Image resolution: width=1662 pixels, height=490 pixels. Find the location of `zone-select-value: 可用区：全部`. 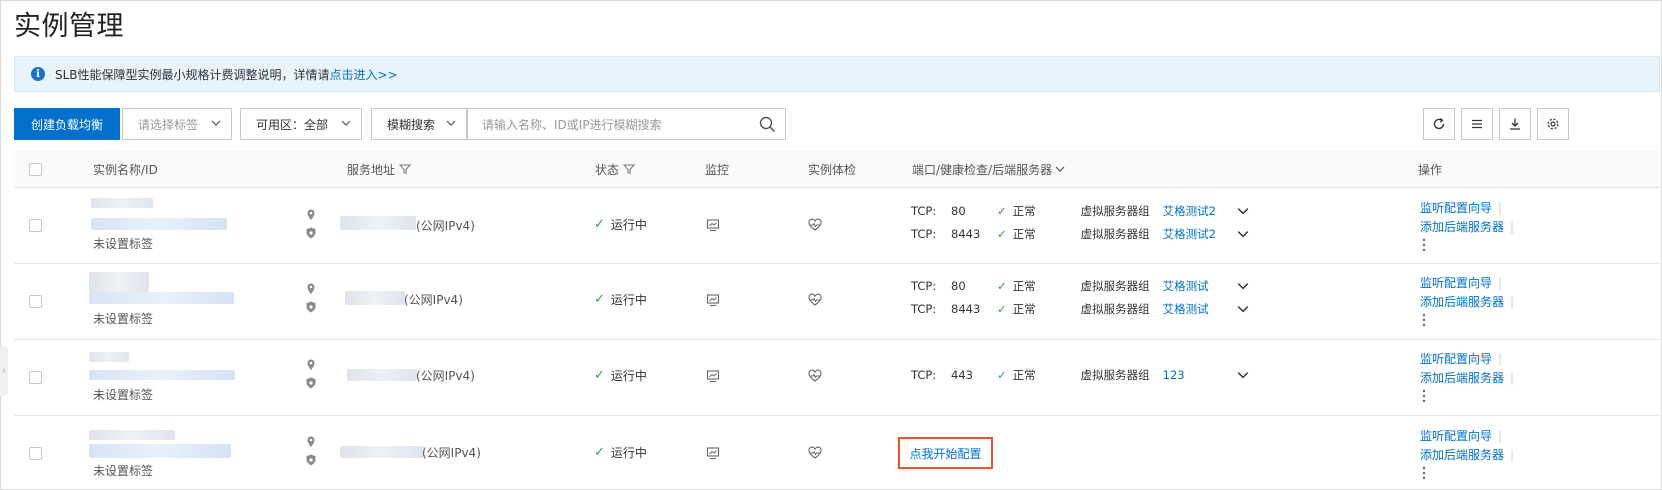

zone-select-value: 可用区：全部 is located at coordinates (292, 124).